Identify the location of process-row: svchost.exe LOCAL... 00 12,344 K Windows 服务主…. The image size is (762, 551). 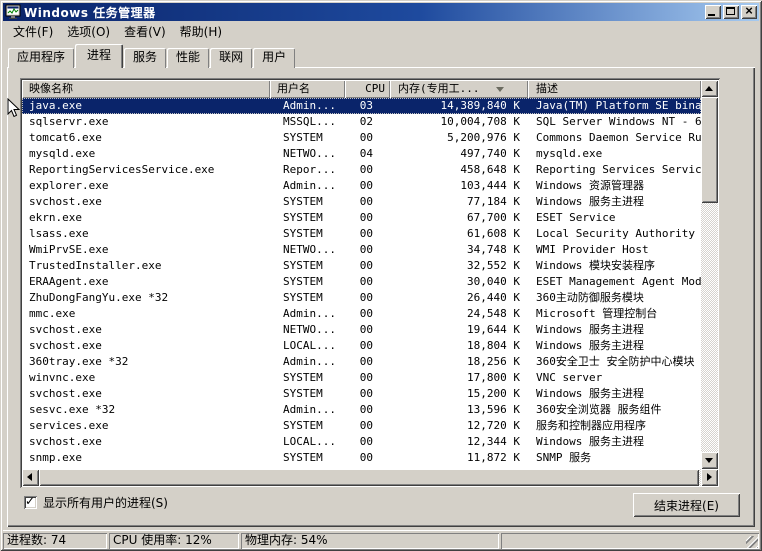
(361, 442).